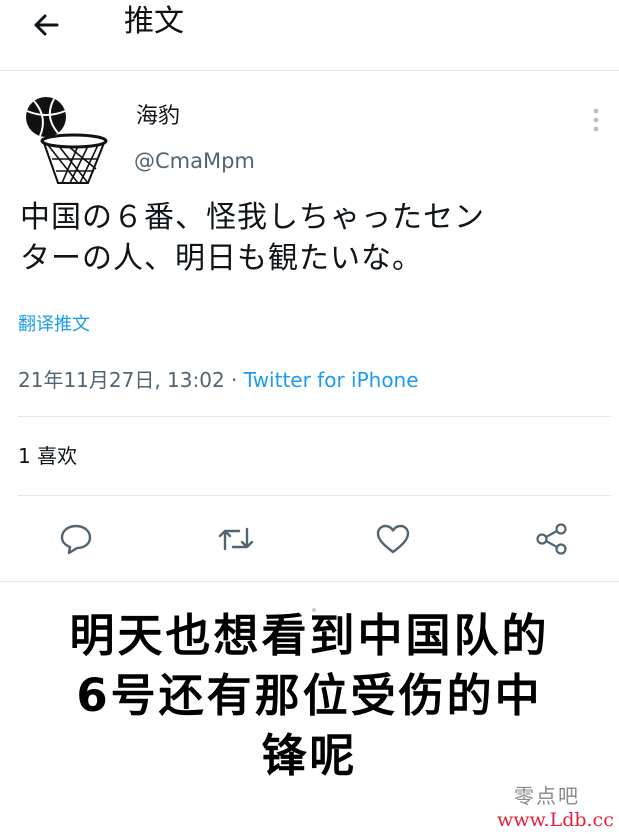 The width and height of the screenshot is (619, 834). What do you see at coordinates (158, 117) in the screenshot?
I see `author-display-name: 海豹` at bounding box center [158, 117].